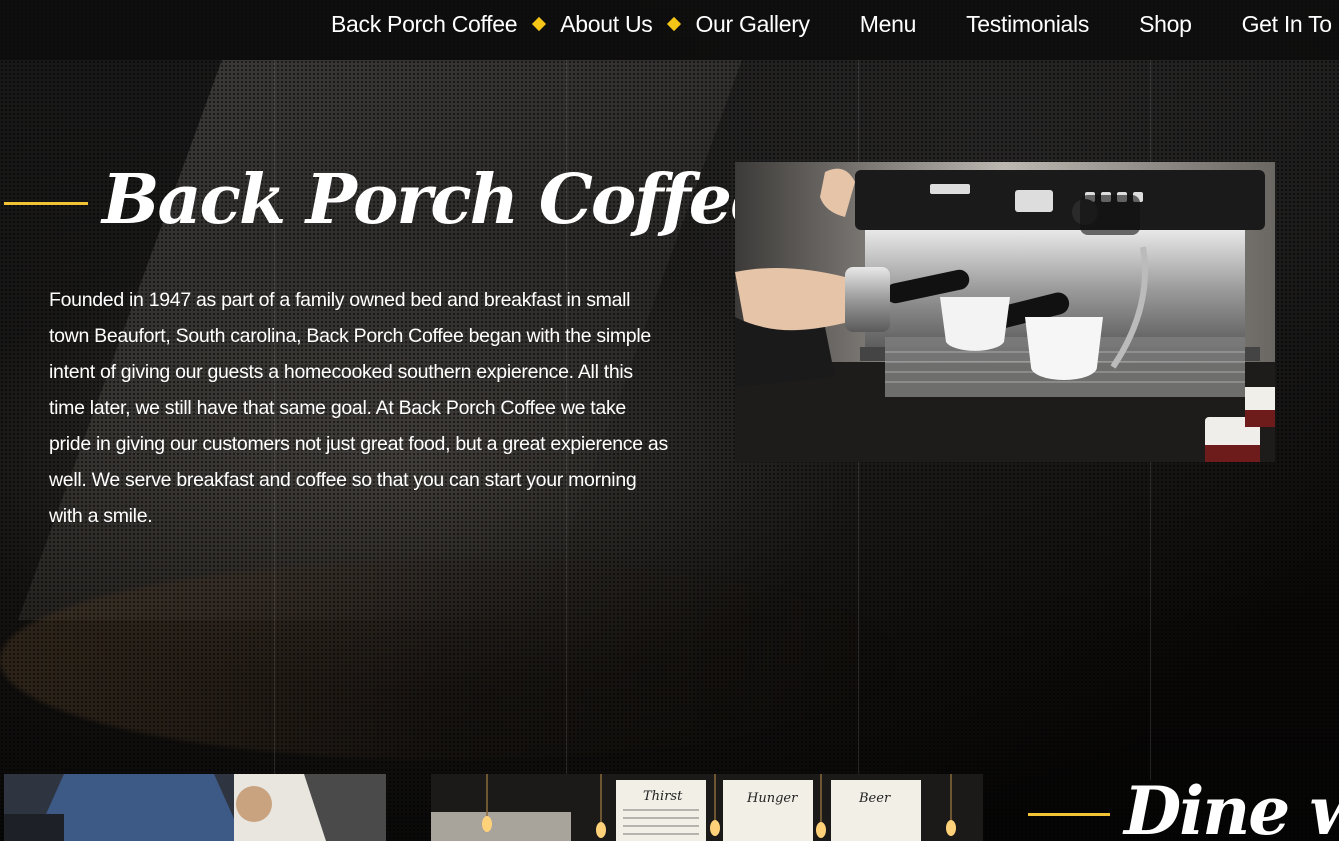 Image resolution: width=1339 pixels, height=841 pixels. I want to click on barista-illustration, so click(195, 807).